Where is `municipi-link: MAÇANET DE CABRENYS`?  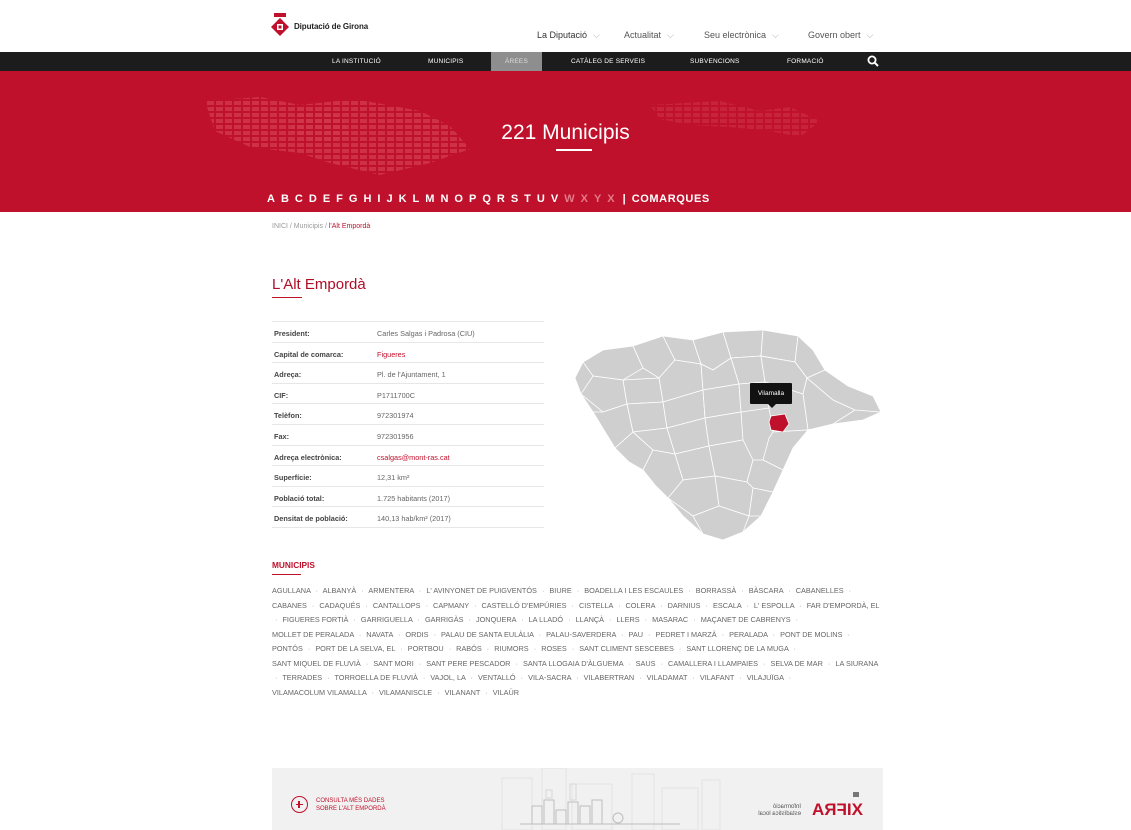
municipi-link: MAÇANET DE CABRENYS is located at coordinates (746, 619).